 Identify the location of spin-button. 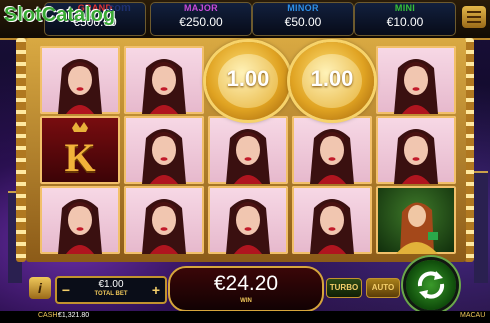
(431, 285).